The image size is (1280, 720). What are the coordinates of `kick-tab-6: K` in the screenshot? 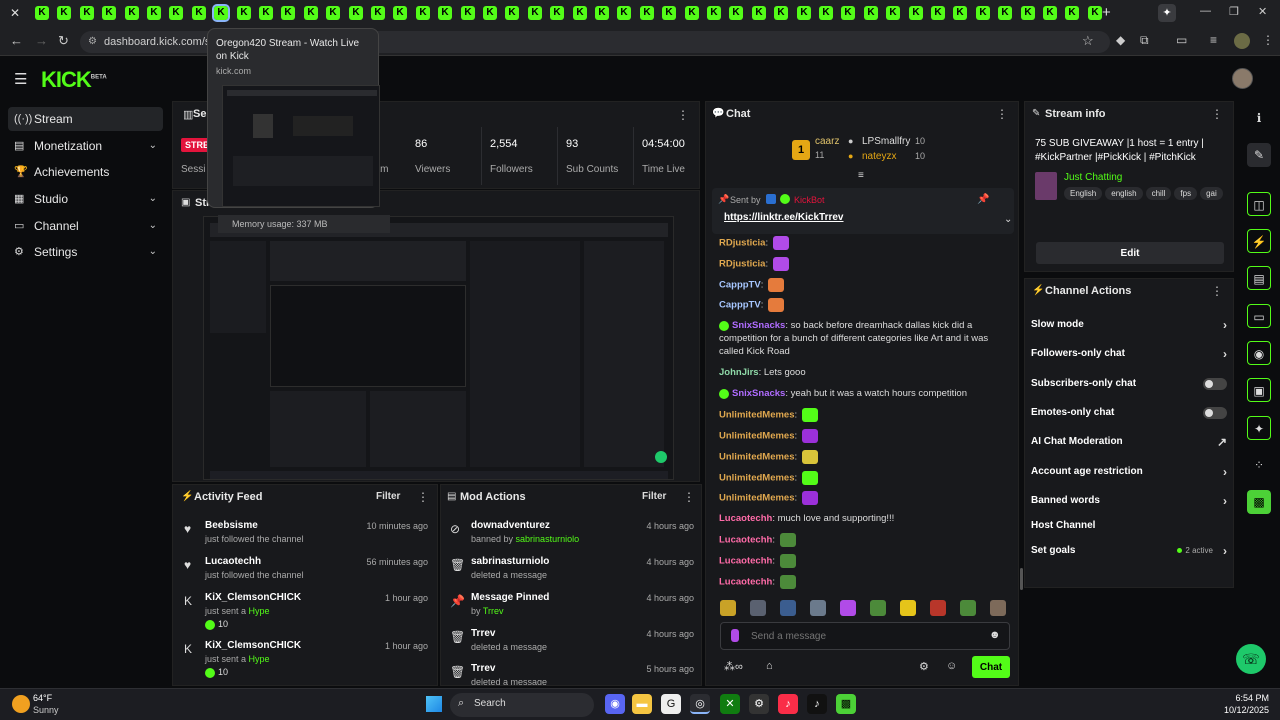 It's located at (154, 13).